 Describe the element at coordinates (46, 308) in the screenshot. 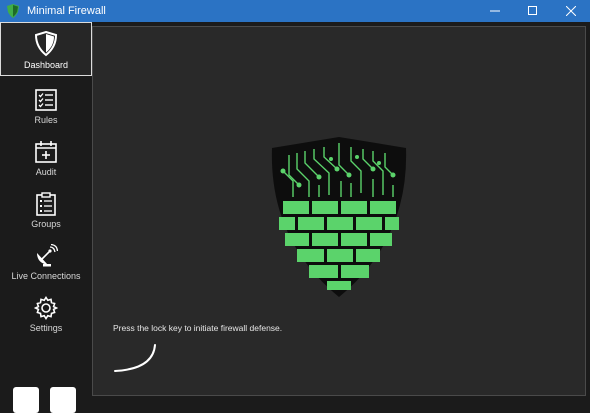

I see `gear-icon` at that location.